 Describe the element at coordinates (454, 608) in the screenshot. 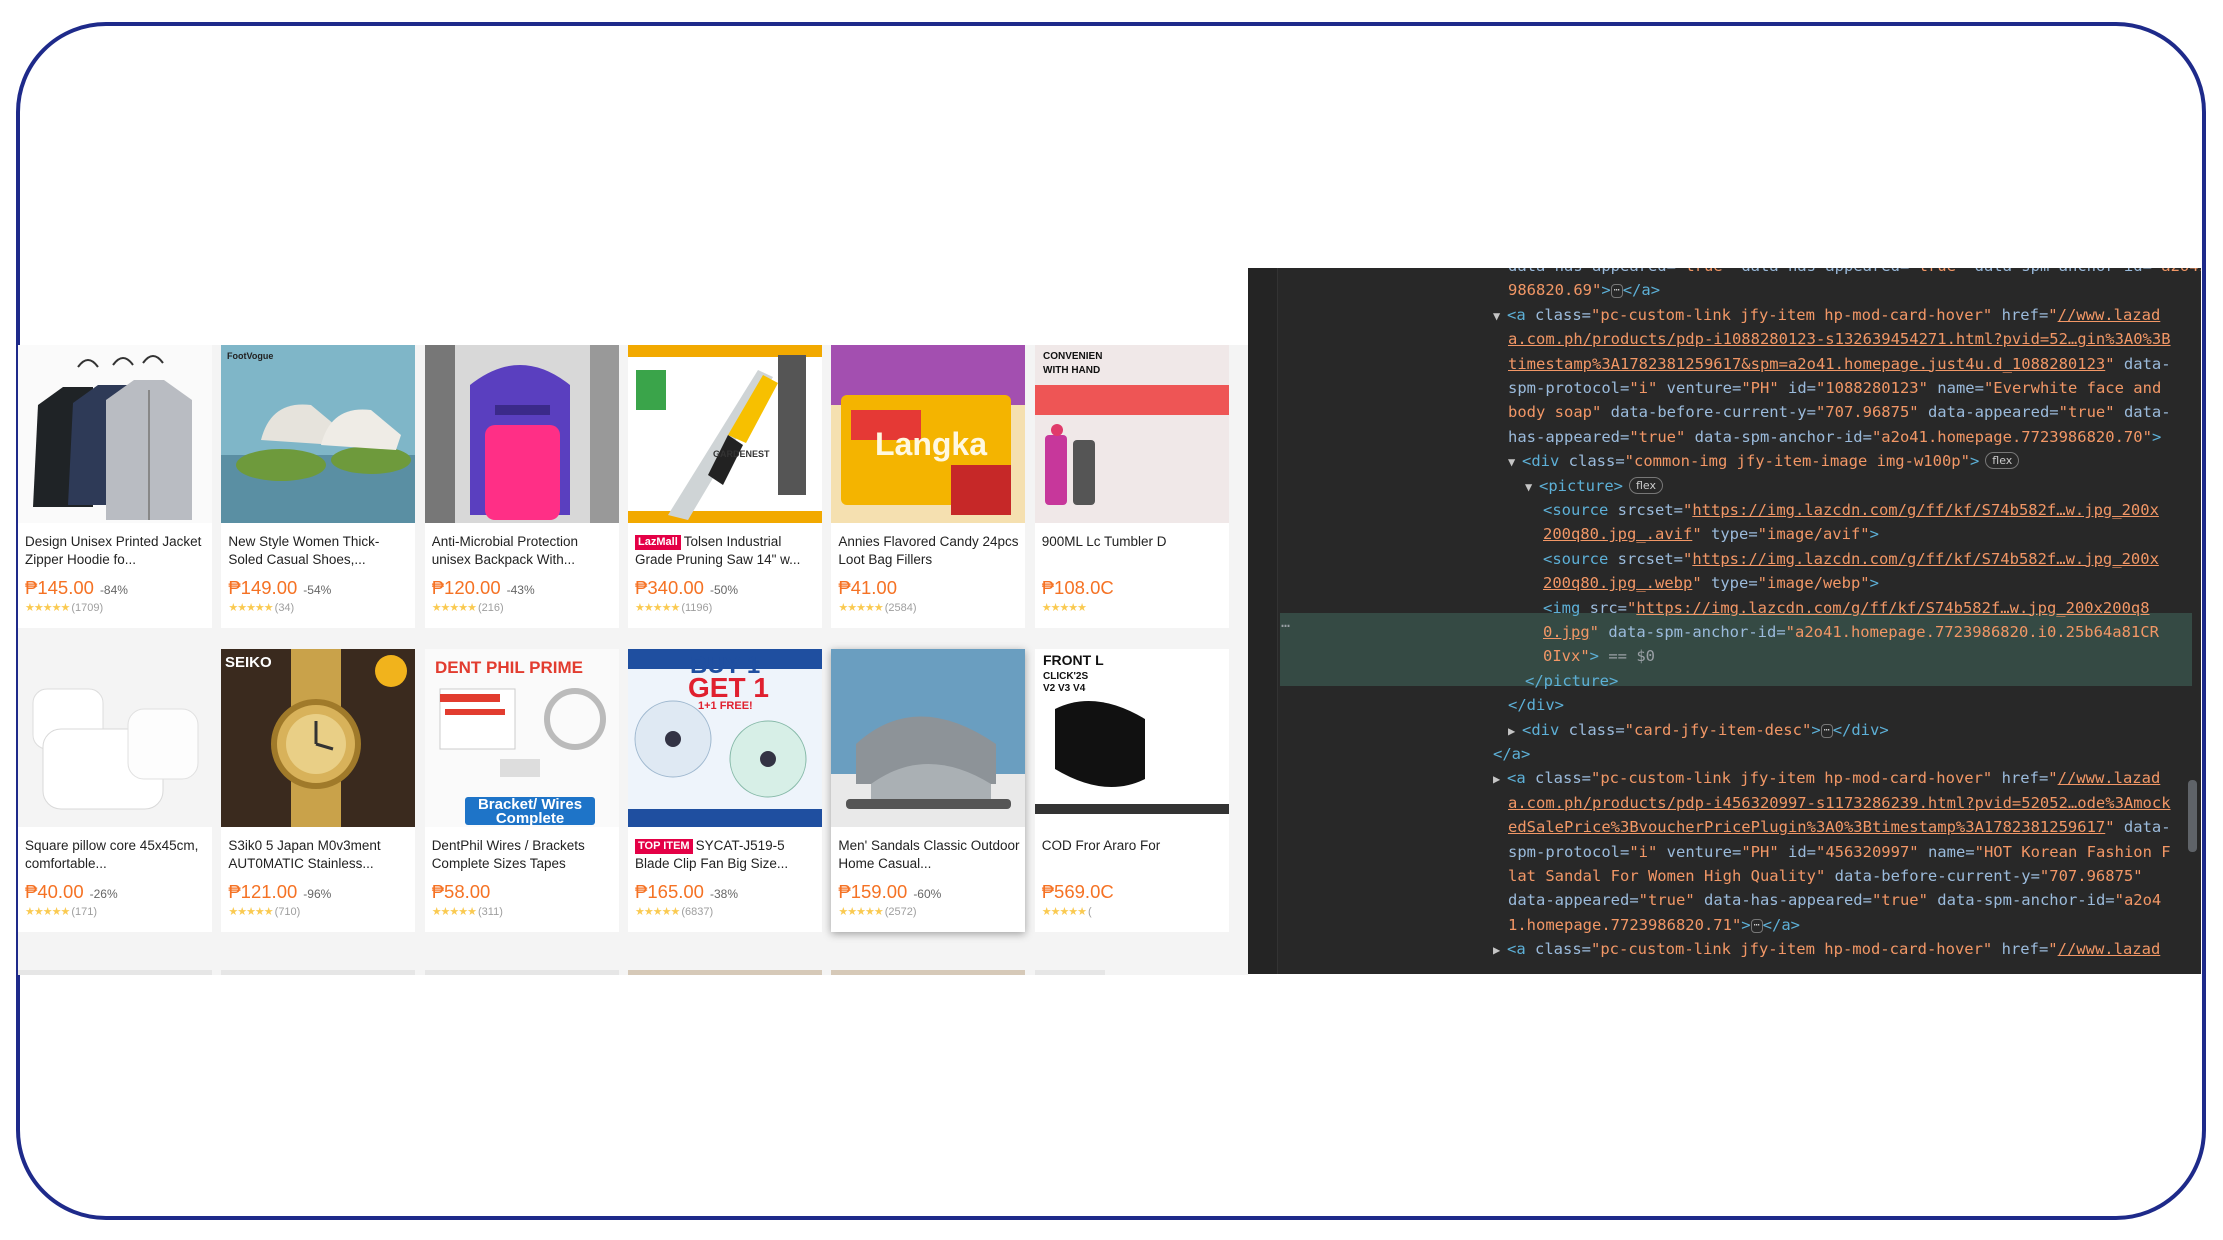

I see `star-rating-icon: ★★★★★` at that location.